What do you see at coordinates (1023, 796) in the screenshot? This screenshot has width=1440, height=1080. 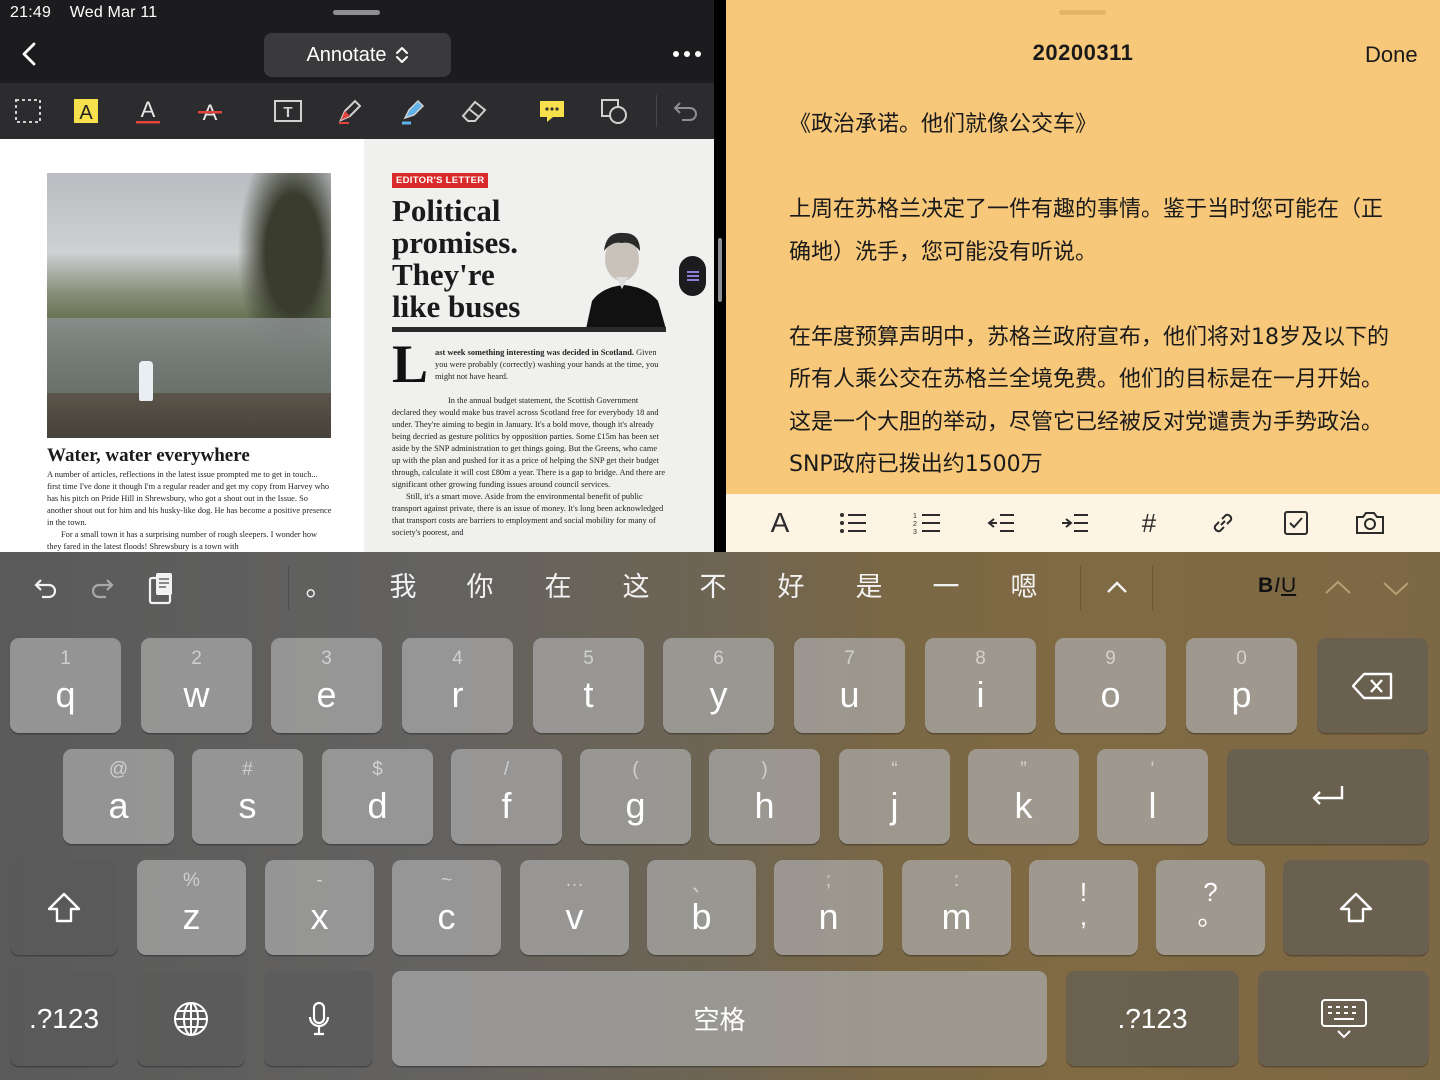 I see `key-k: ” k` at bounding box center [1023, 796].